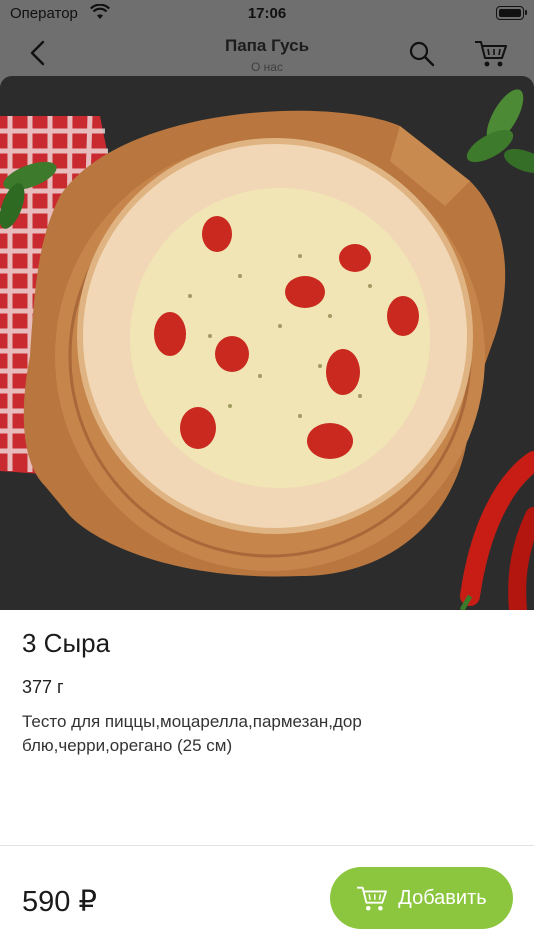 This screenshot has width=534, height=950. What do you see at coordinates (66, 643) in the screenshot?
I see `product-name: 3 Сыра` at bounding box center [66, 643].